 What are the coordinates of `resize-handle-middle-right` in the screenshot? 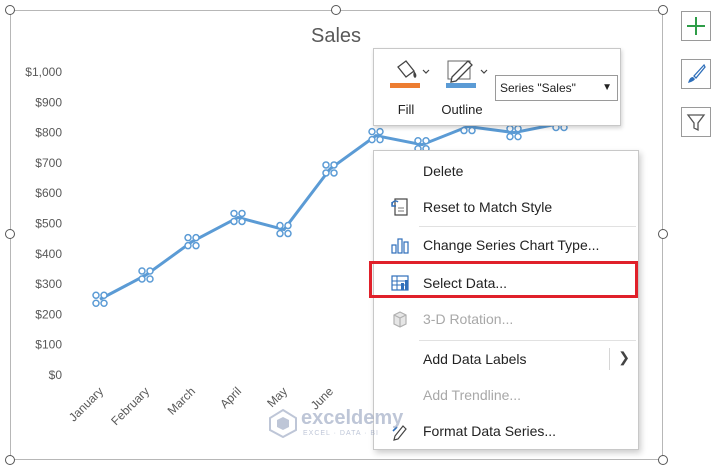 It's located at (663, 234).